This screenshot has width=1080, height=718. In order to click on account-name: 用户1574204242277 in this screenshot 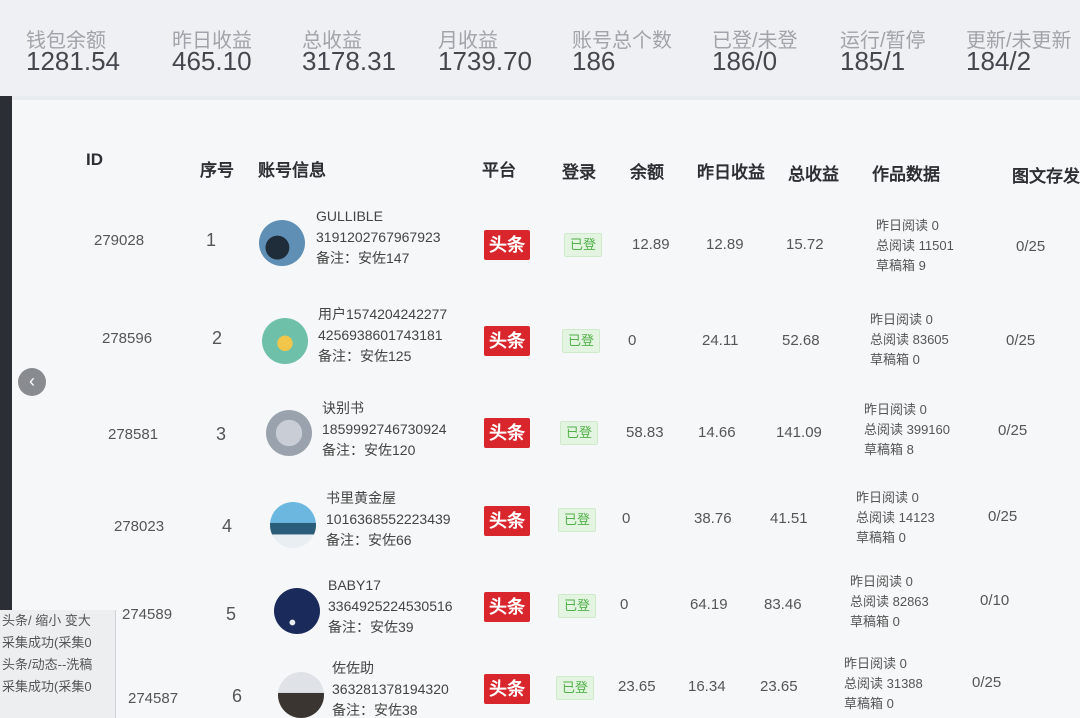, I will do `click(383, 314)`.